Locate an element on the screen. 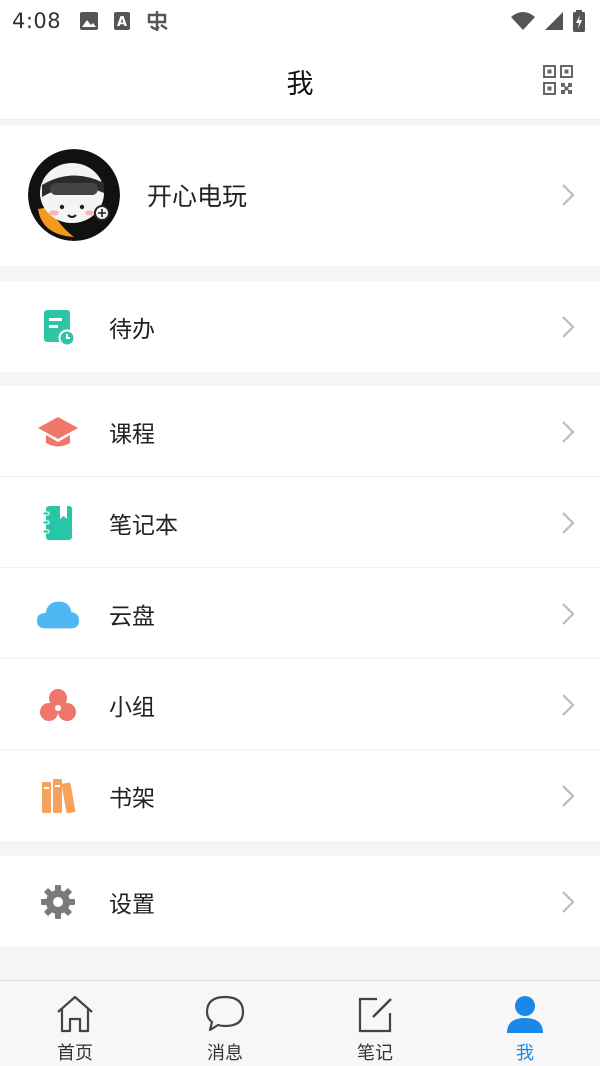  menu-item-label: 云盘 is located at coordinates (132, 617).